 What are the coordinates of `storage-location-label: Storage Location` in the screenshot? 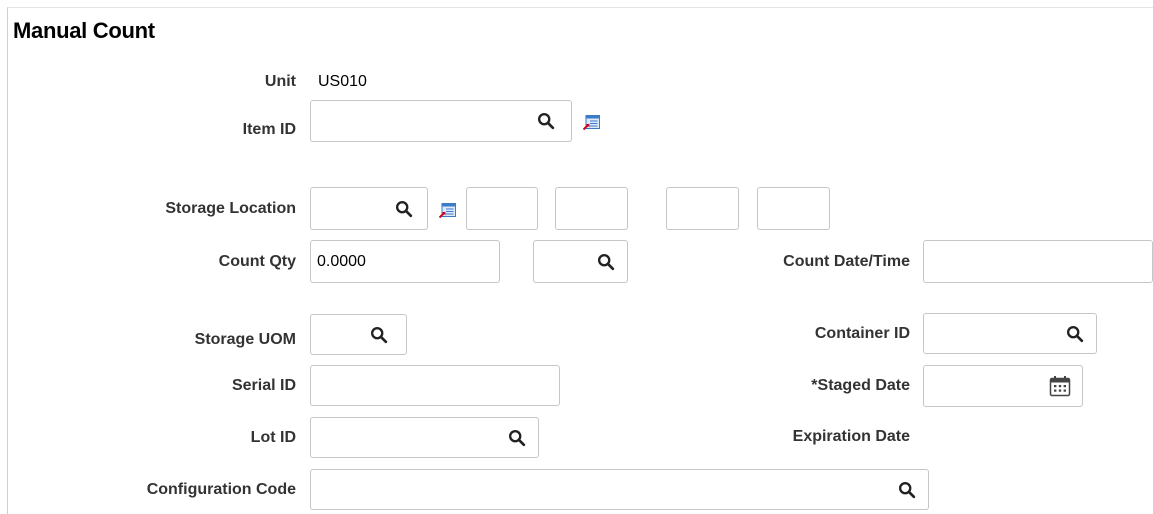 It's located at (230, 208).